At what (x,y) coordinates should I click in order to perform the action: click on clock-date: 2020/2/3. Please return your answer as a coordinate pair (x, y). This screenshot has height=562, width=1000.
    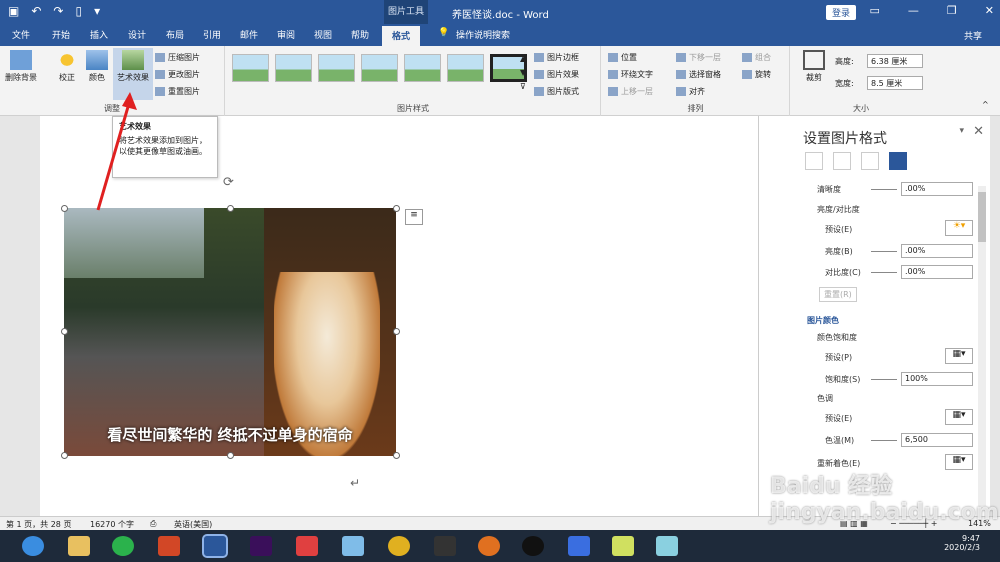
    Looking at the image, I should click on (962, 547).